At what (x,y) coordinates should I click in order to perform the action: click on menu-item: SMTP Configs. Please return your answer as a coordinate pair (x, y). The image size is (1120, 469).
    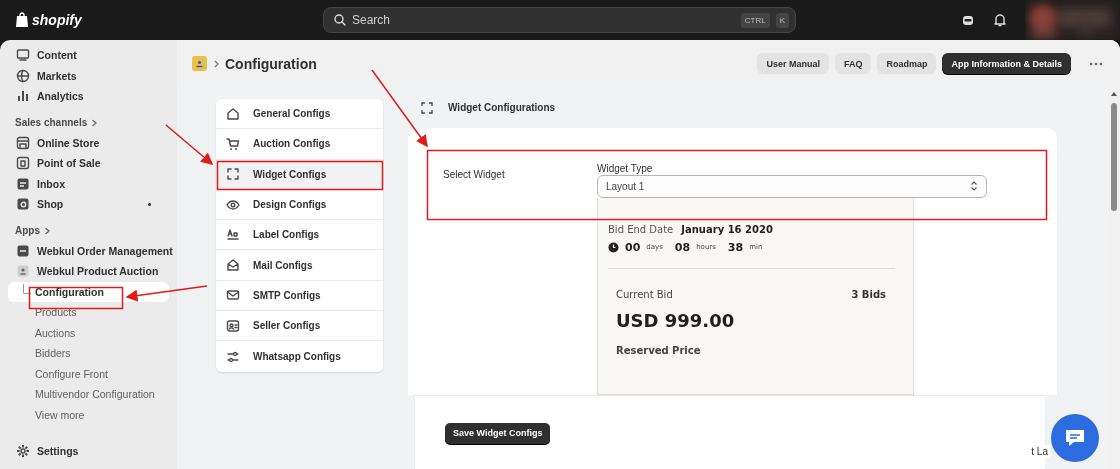
    Looking at the image, I should click on (299, 296).